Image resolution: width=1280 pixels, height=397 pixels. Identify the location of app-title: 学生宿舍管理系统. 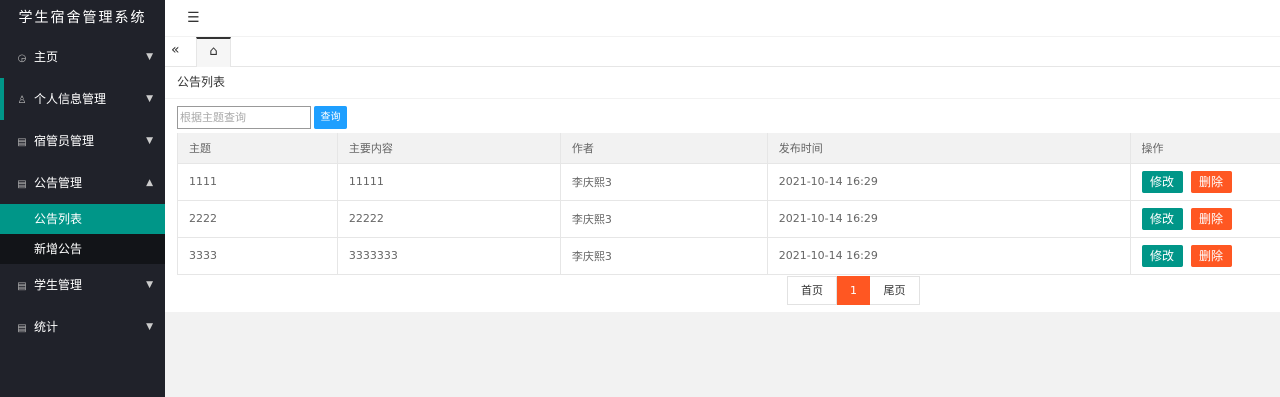
(82, 18).